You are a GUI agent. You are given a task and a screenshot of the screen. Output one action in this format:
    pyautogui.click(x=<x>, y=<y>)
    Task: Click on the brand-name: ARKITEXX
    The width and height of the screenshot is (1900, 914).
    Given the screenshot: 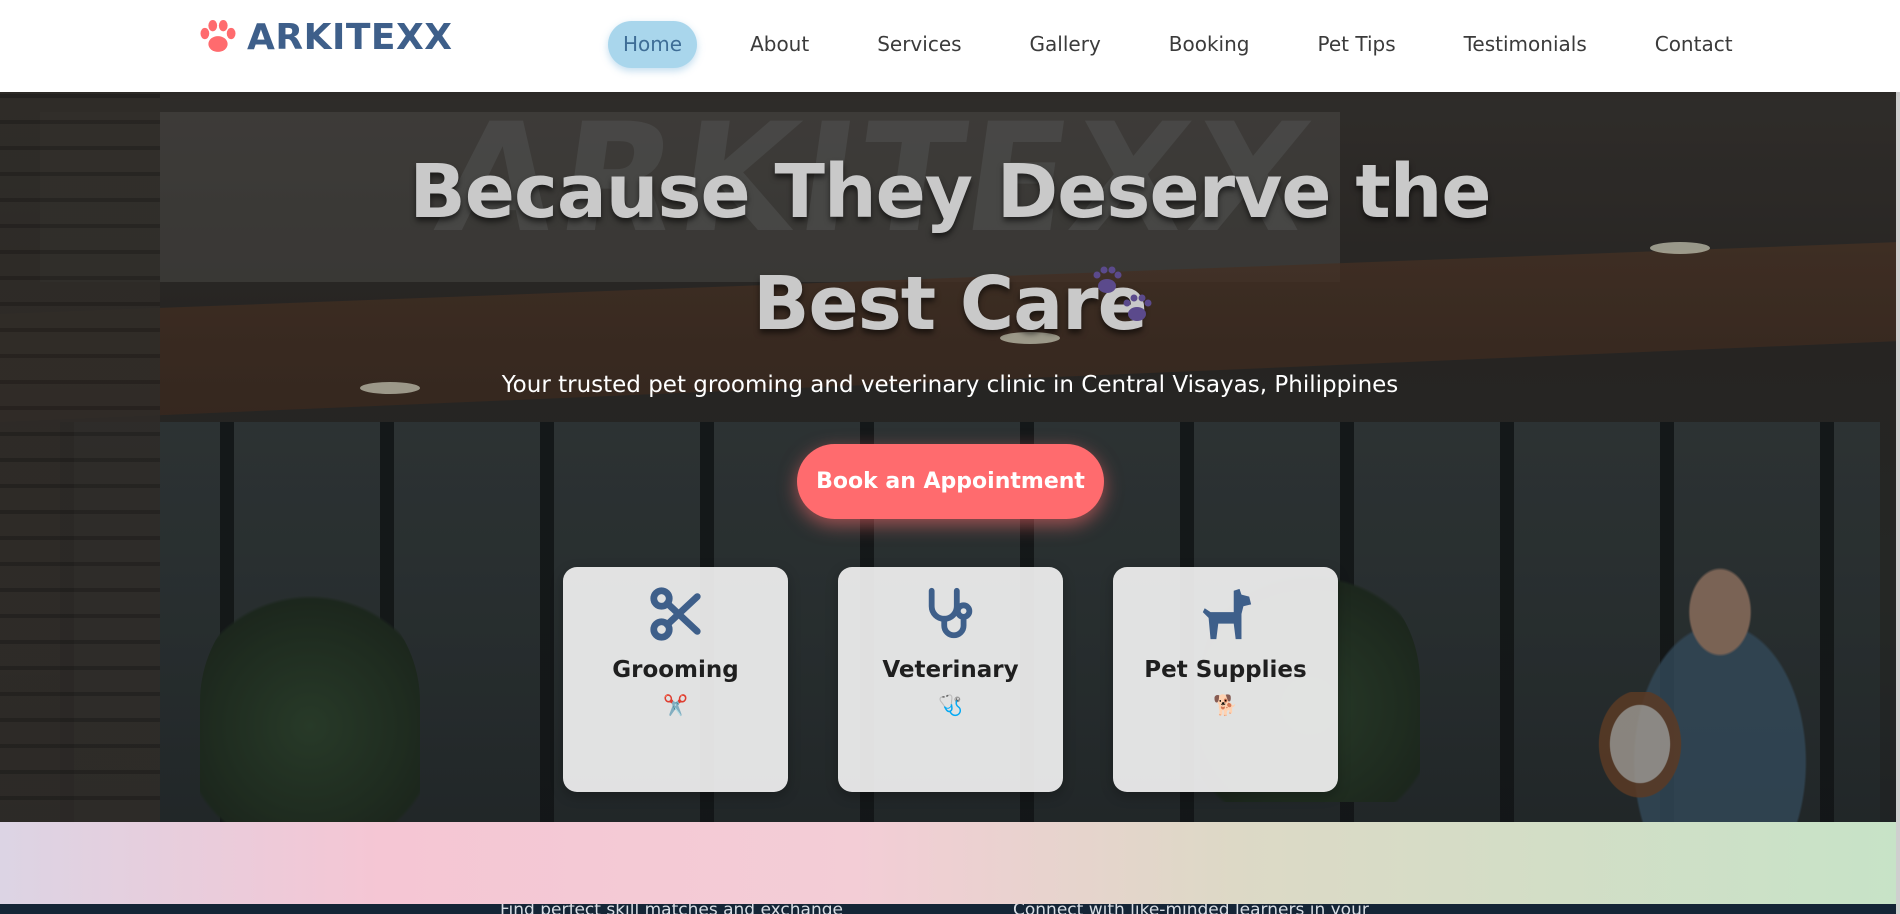 What is the action you would take?
    pyautogui.click(x=350, y=37)
    